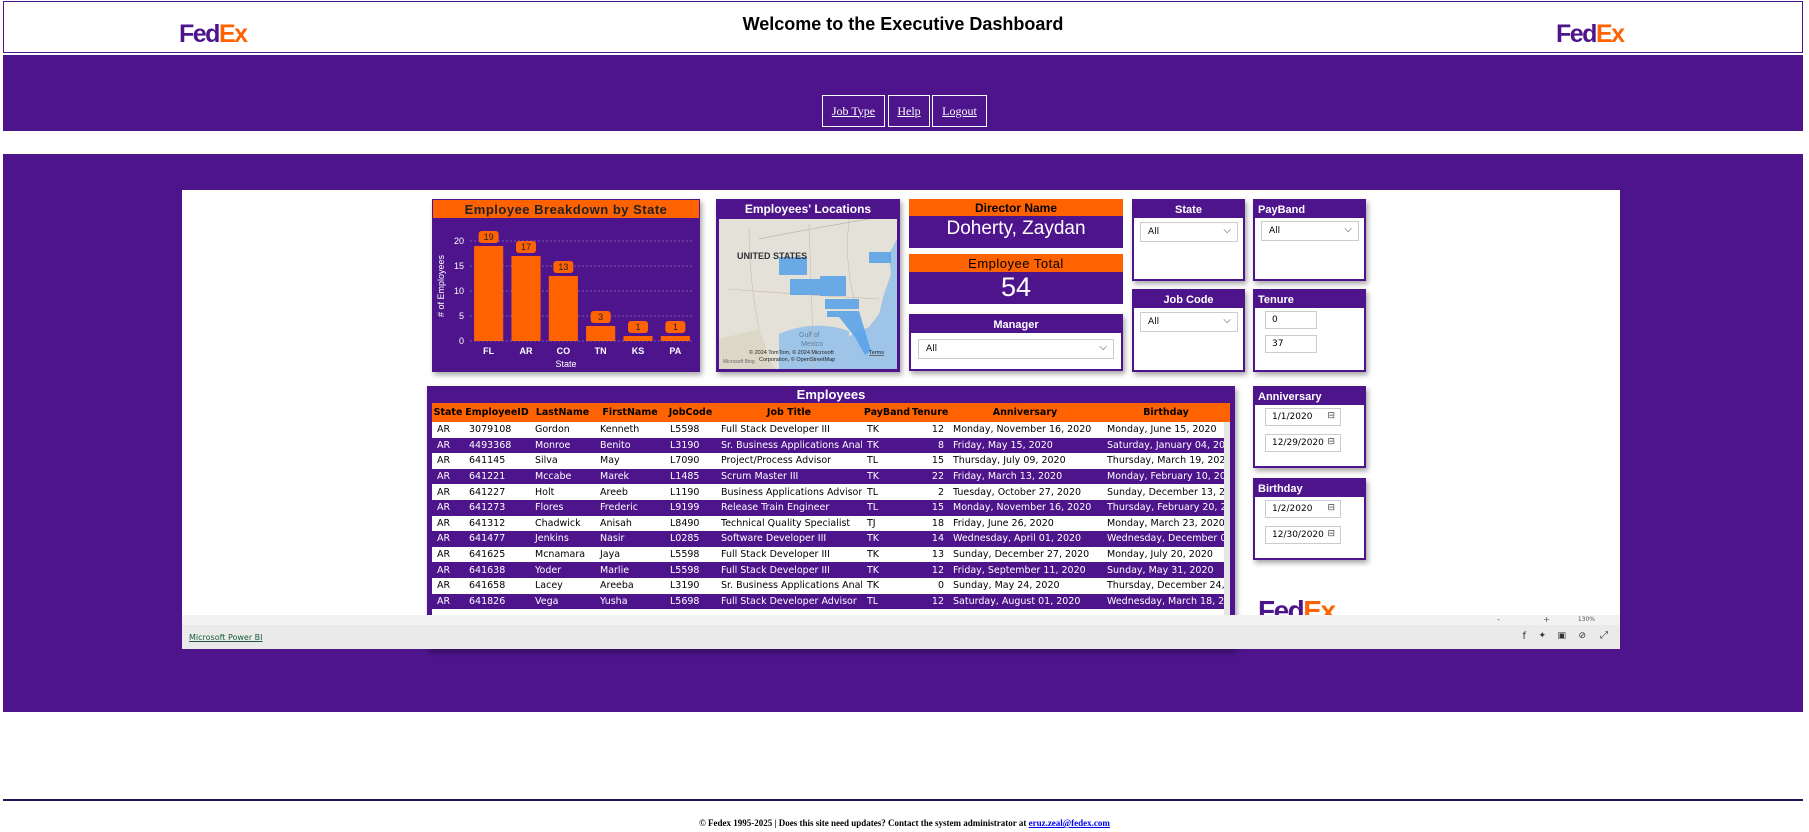 This screenshot has width=1809, height=832. I want to click on column-header: Anniversary, so click(1025, 412).